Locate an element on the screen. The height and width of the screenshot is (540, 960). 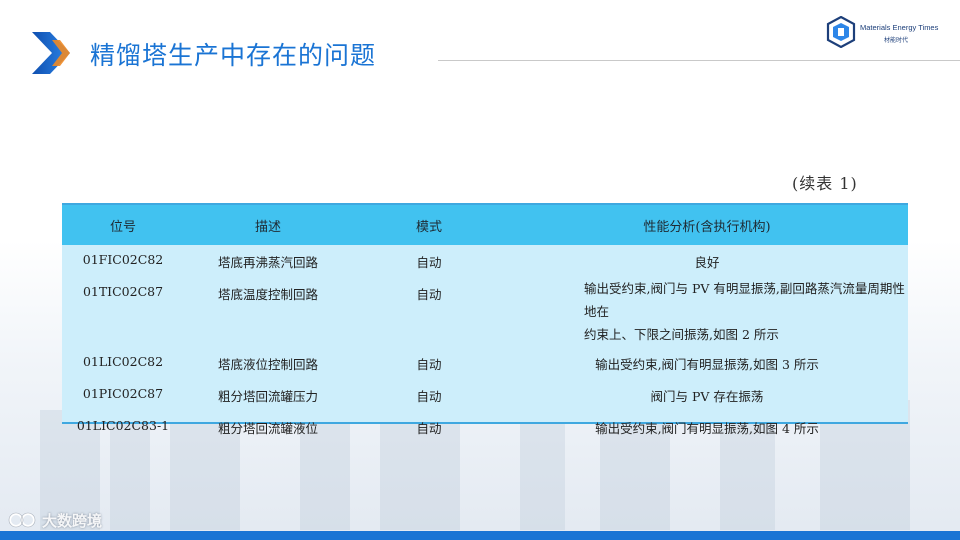
cell-tag: 01TIC02C87 is located at coordinates (123, 291).